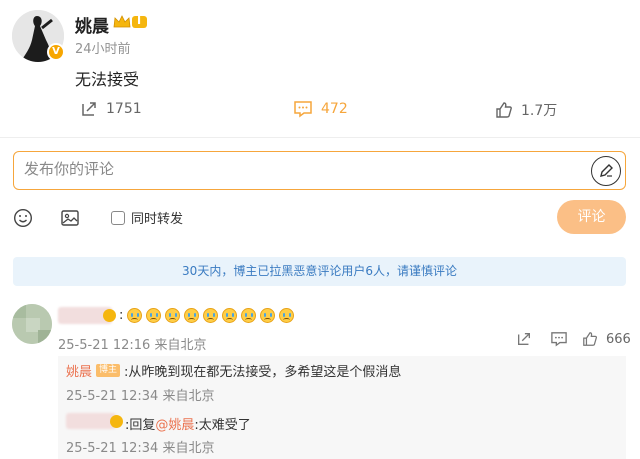 This screenshot has width=640, height=459. Describe the element at coordinates (140, 425) in the screenshot. I see `reply-prefix: :回复` at that location.